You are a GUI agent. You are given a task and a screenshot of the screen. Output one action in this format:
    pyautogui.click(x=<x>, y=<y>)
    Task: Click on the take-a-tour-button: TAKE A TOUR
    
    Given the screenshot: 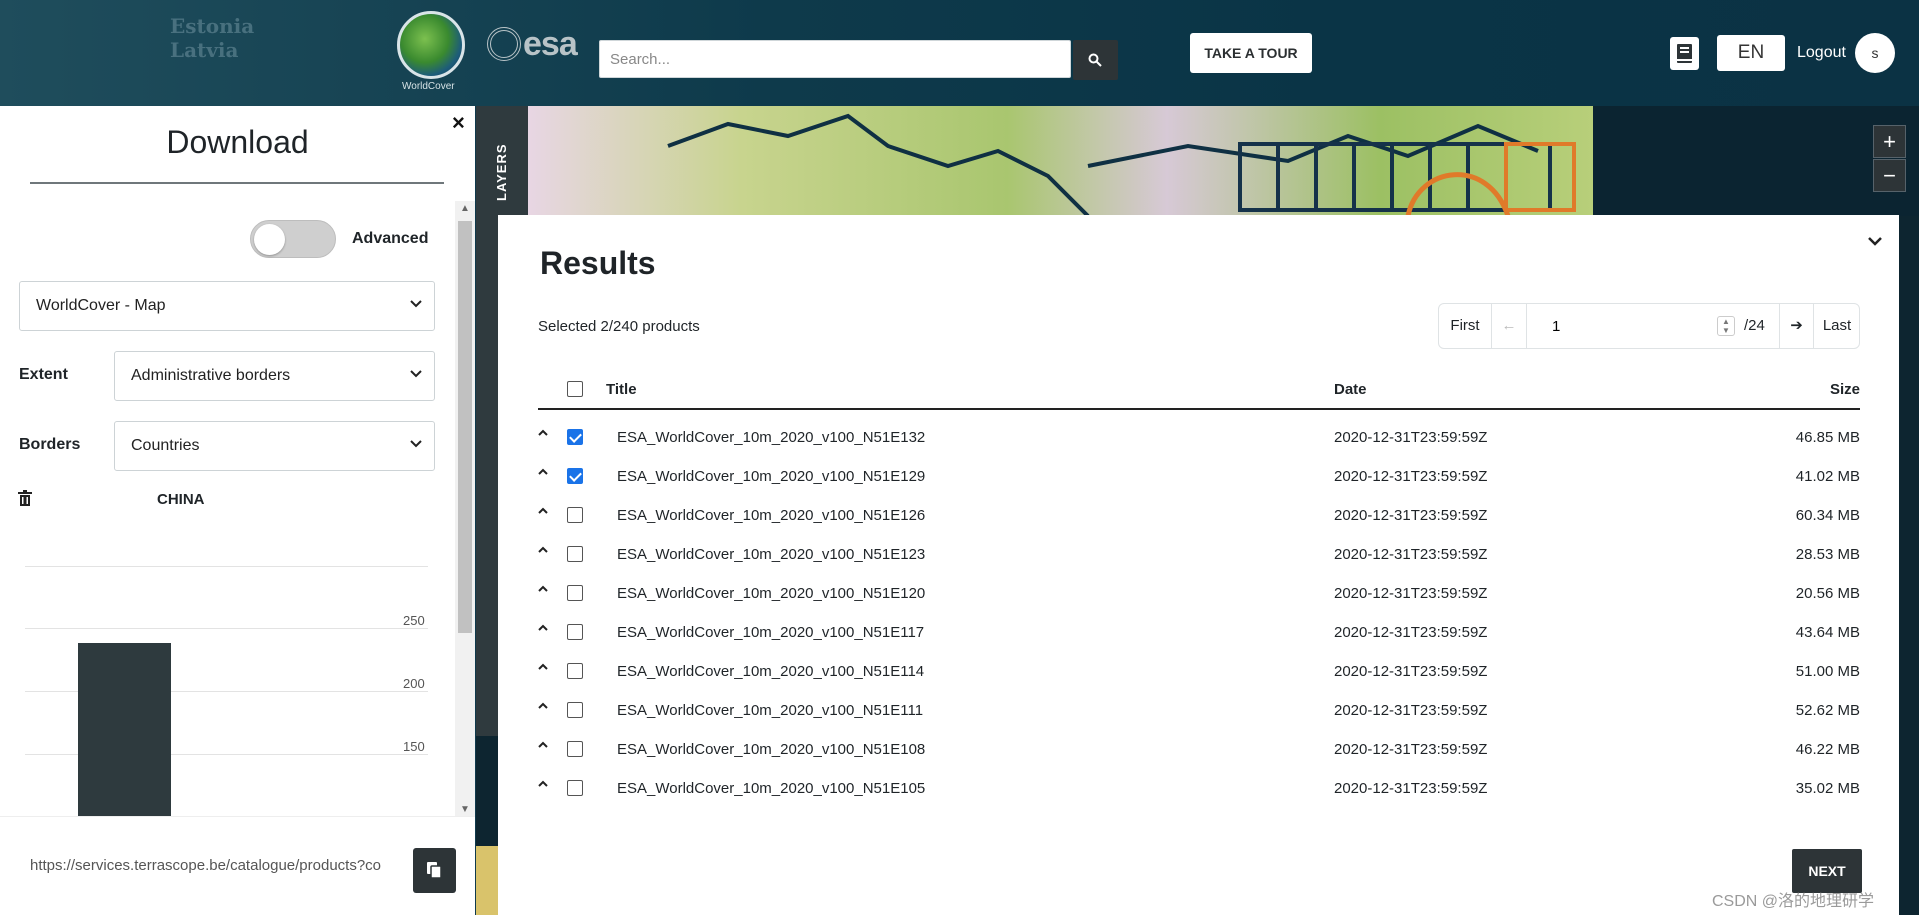 What is the action you would take?
    pyautogui.click(x=1251, y=53)
    